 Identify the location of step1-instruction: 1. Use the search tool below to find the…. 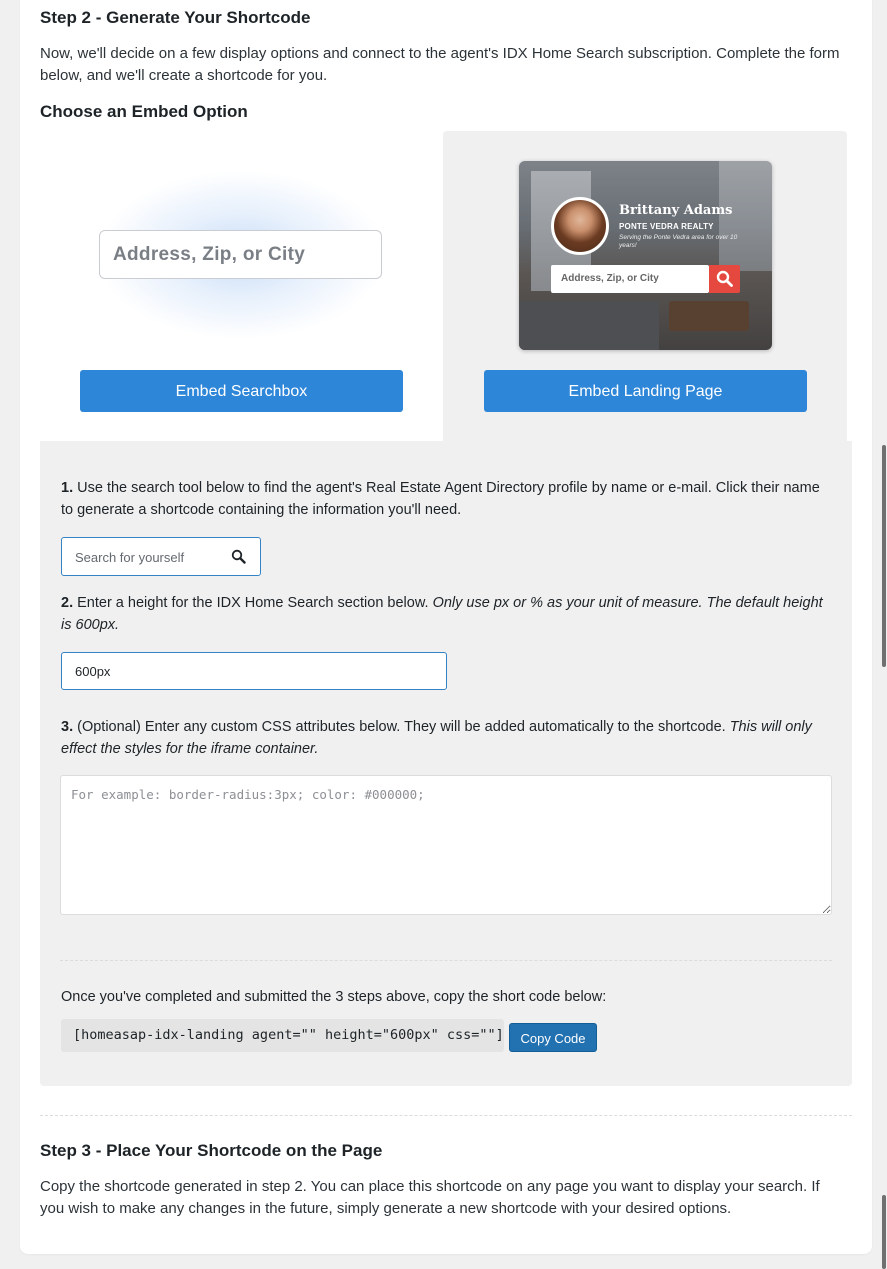
(446, 499).